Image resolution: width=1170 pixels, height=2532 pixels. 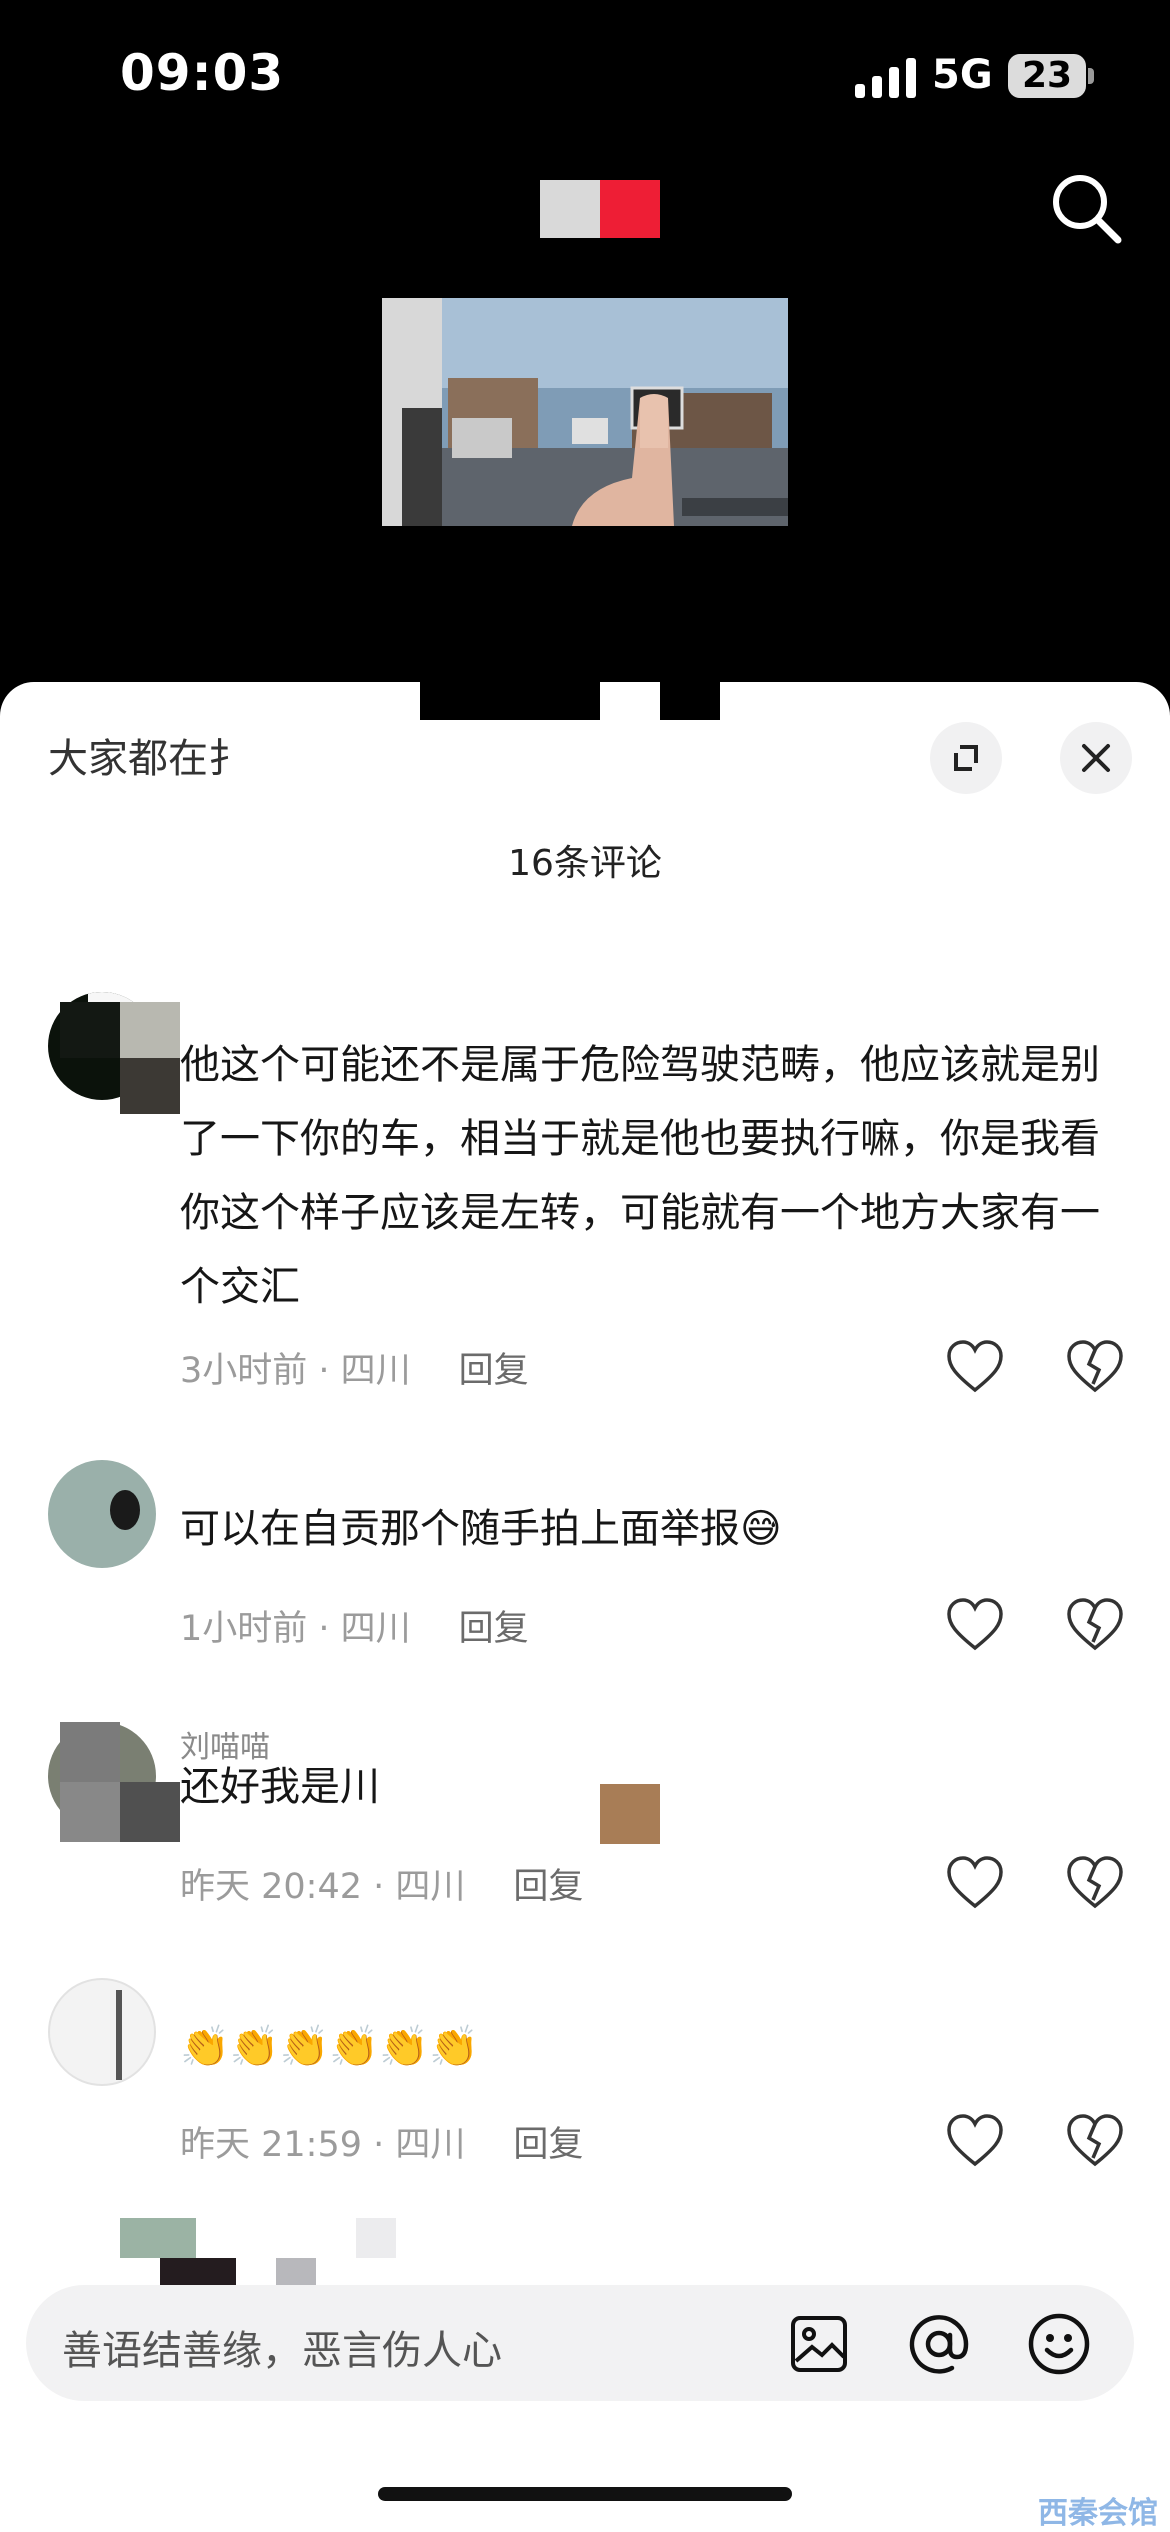 I want to click on comment-meta: 昨天 20:42 · 四川 回复, so click(x=381, y=1883).